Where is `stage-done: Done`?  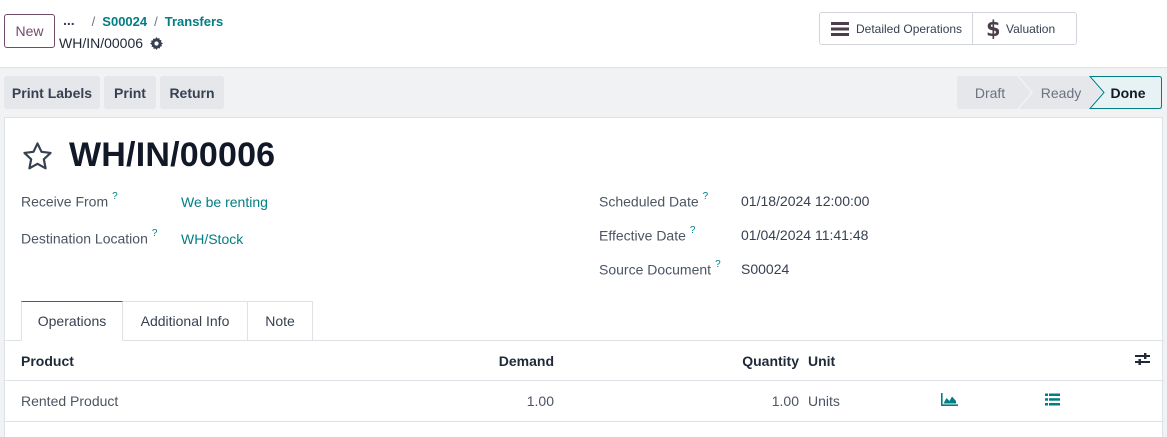
stage-done: Done is located at coordinates (1128, 92).